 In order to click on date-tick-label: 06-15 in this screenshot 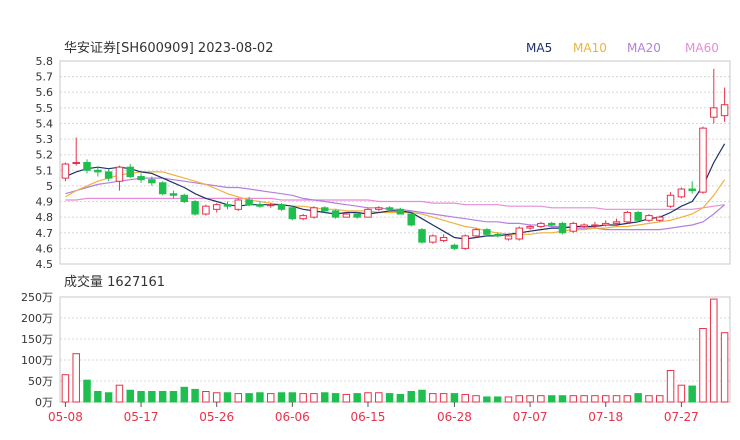, I will do `click(368, 417)`.